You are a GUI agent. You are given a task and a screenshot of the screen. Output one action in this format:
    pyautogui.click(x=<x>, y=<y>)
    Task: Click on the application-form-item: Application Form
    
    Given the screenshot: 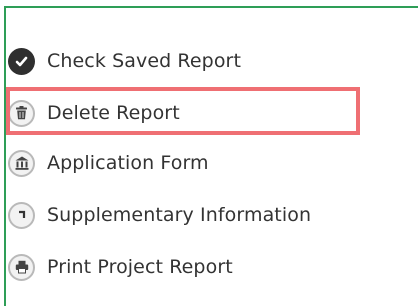 What is the action you would take?
    pyautogui.click(x=198, y=163)
    